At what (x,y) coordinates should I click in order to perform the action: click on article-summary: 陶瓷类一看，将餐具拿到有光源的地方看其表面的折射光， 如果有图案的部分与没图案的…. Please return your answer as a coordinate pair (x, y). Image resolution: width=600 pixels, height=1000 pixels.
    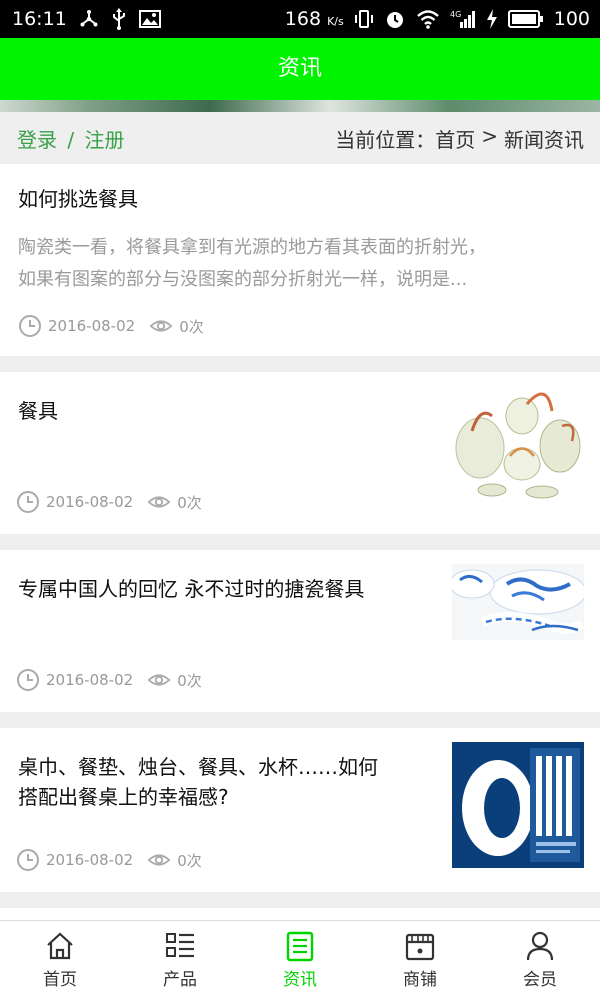
    Looking at the image, I should click on (300, 264).